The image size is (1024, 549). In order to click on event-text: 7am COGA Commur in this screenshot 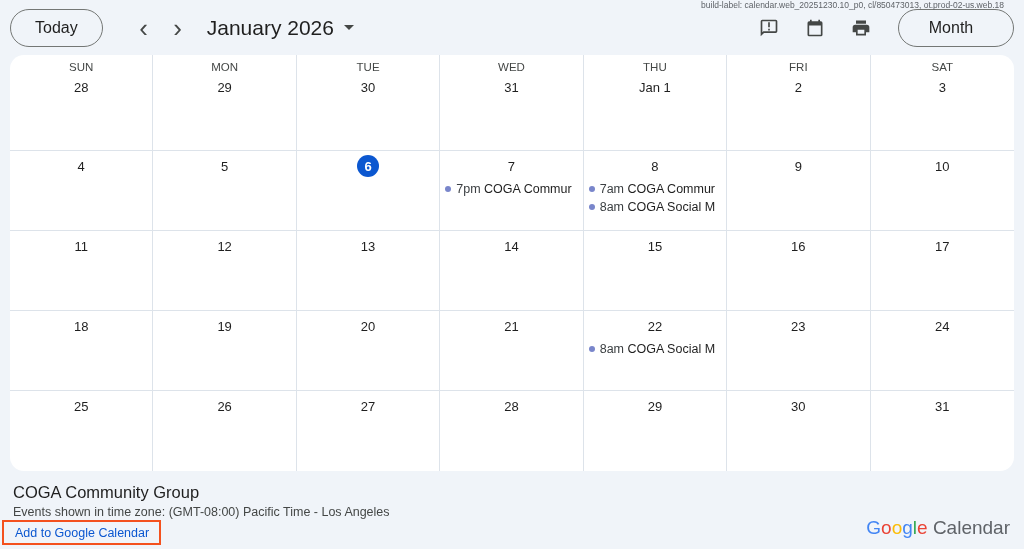, I will do `click(657, 189)`.